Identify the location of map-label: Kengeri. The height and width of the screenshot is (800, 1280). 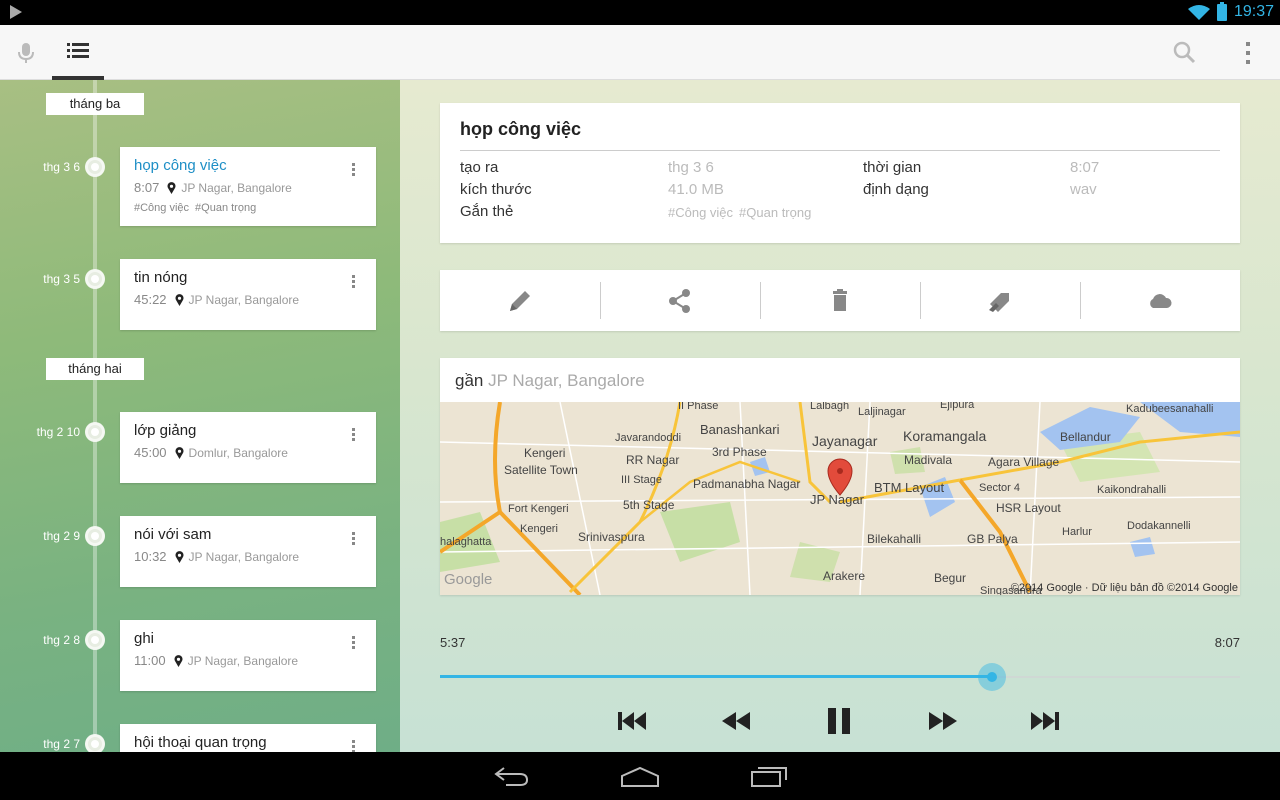
(544, 453).